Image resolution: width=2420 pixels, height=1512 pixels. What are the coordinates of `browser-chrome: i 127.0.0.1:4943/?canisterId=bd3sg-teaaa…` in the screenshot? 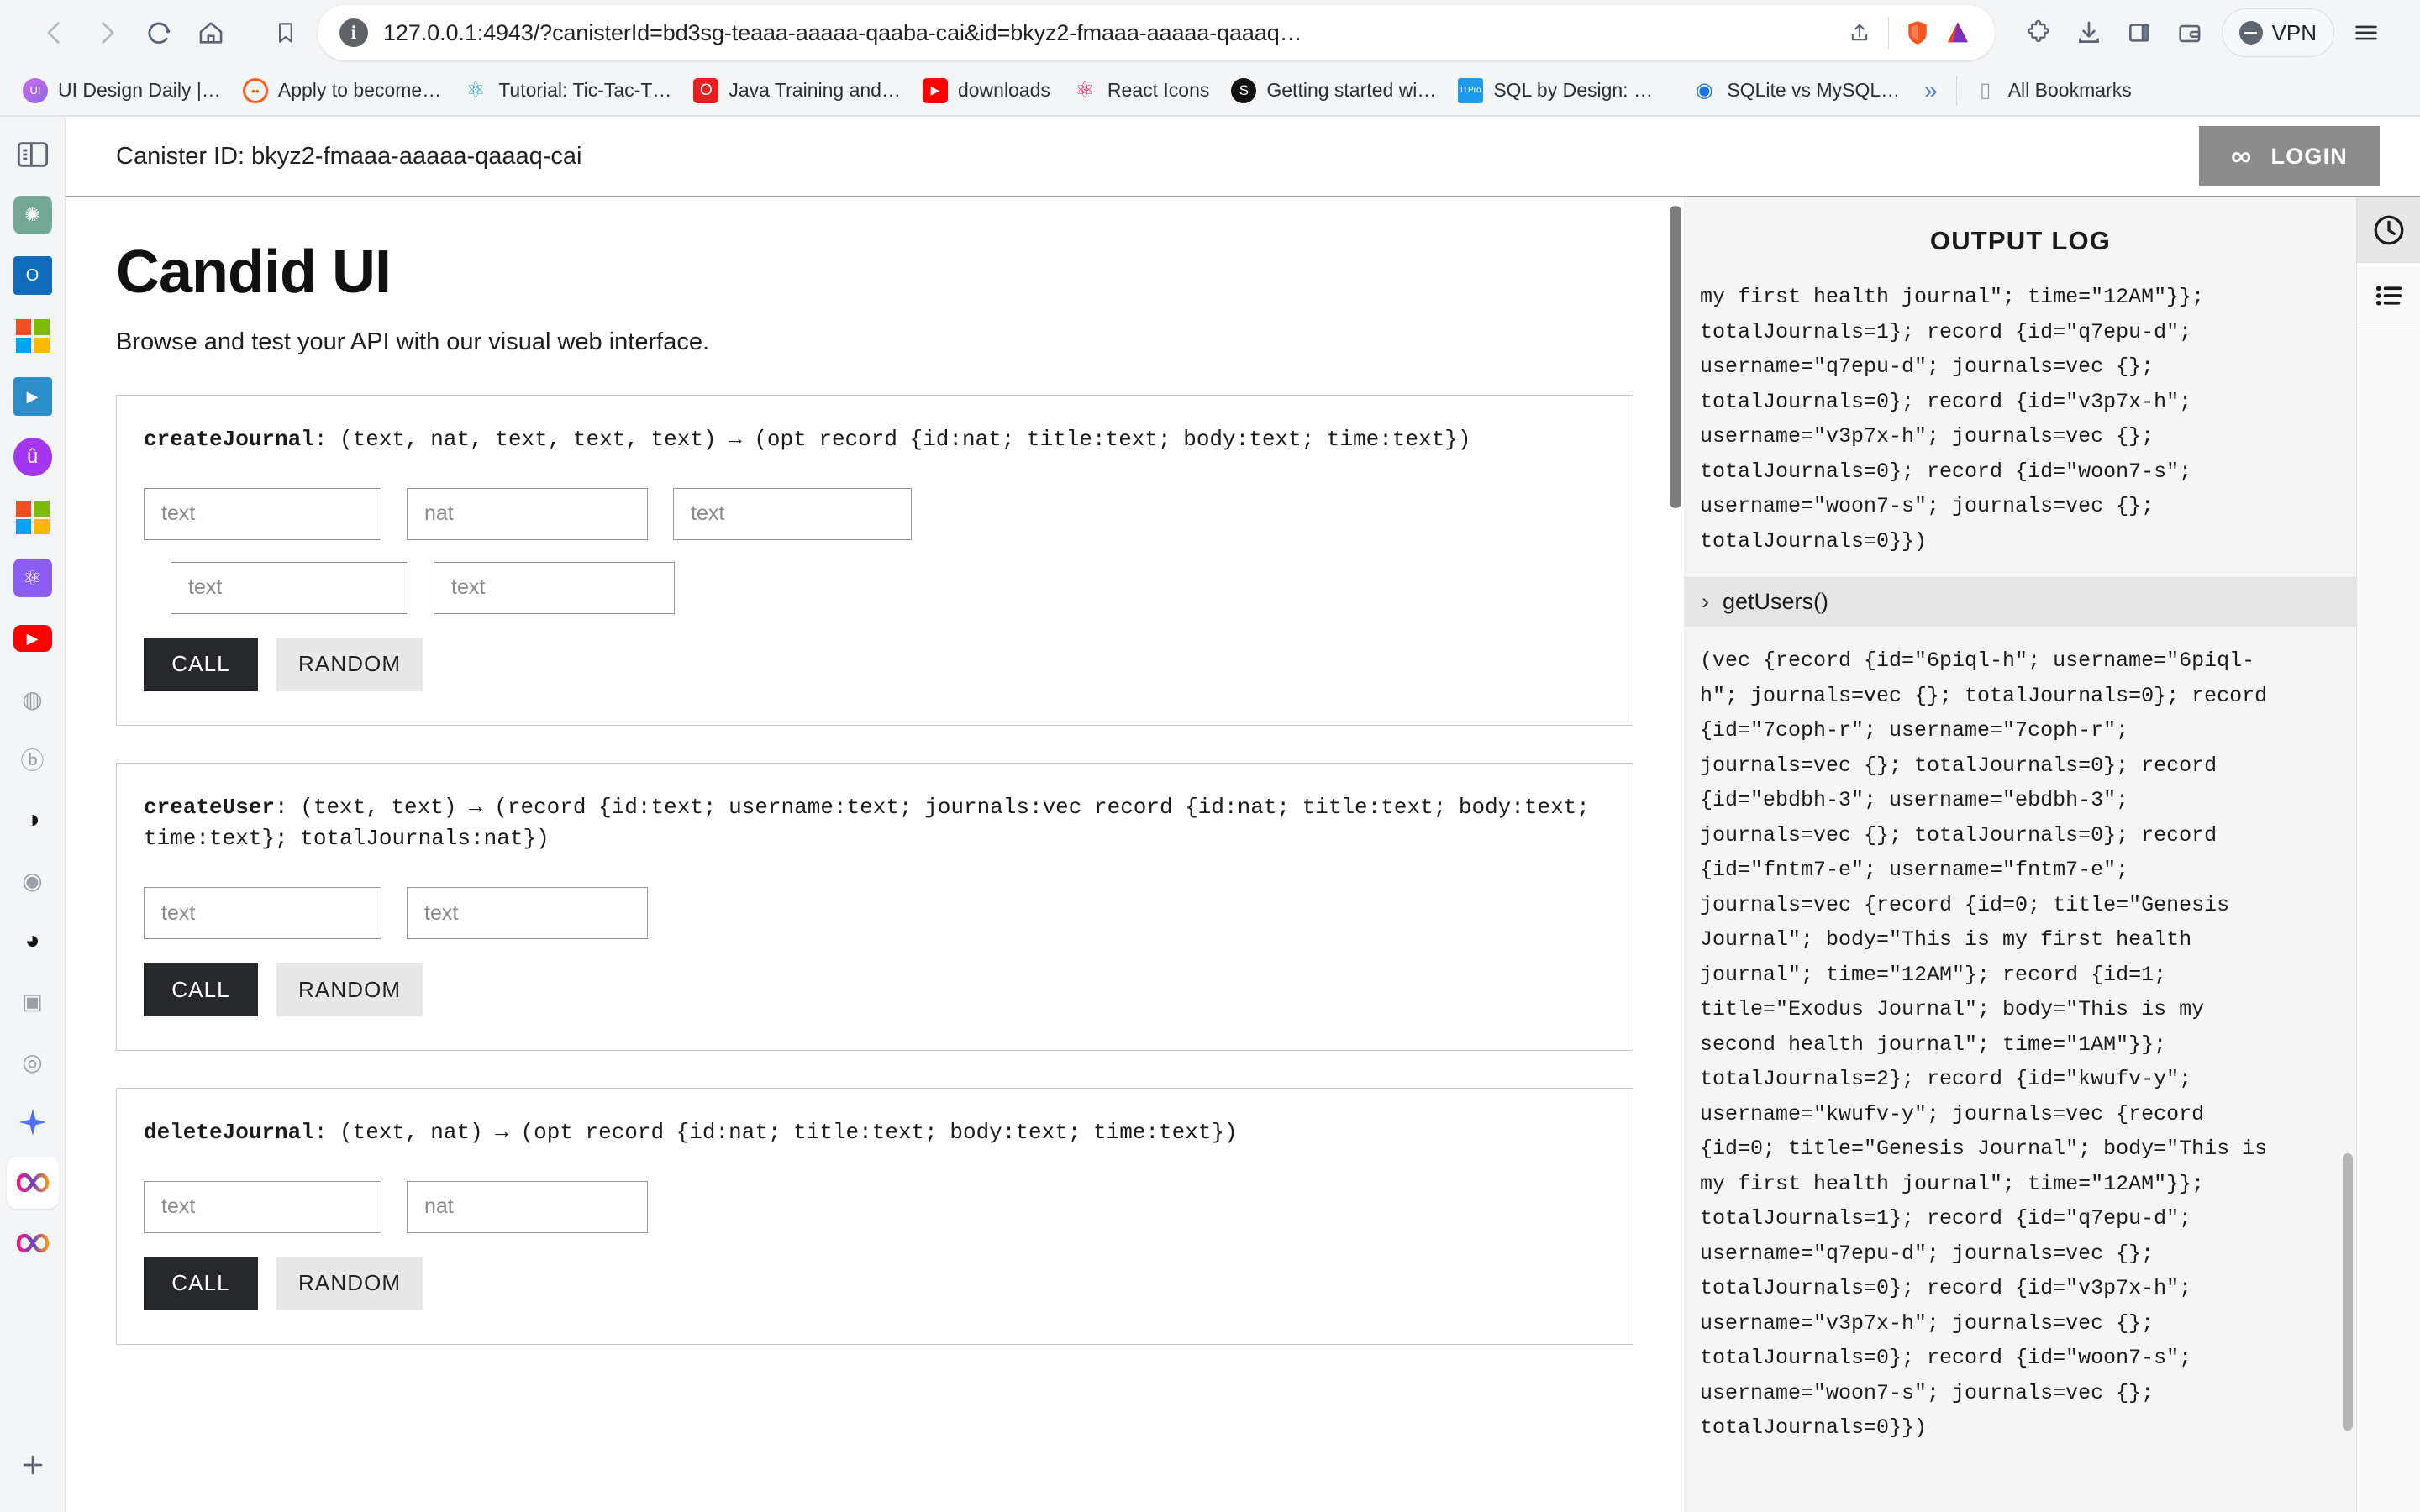 It's located at (1210, 58).